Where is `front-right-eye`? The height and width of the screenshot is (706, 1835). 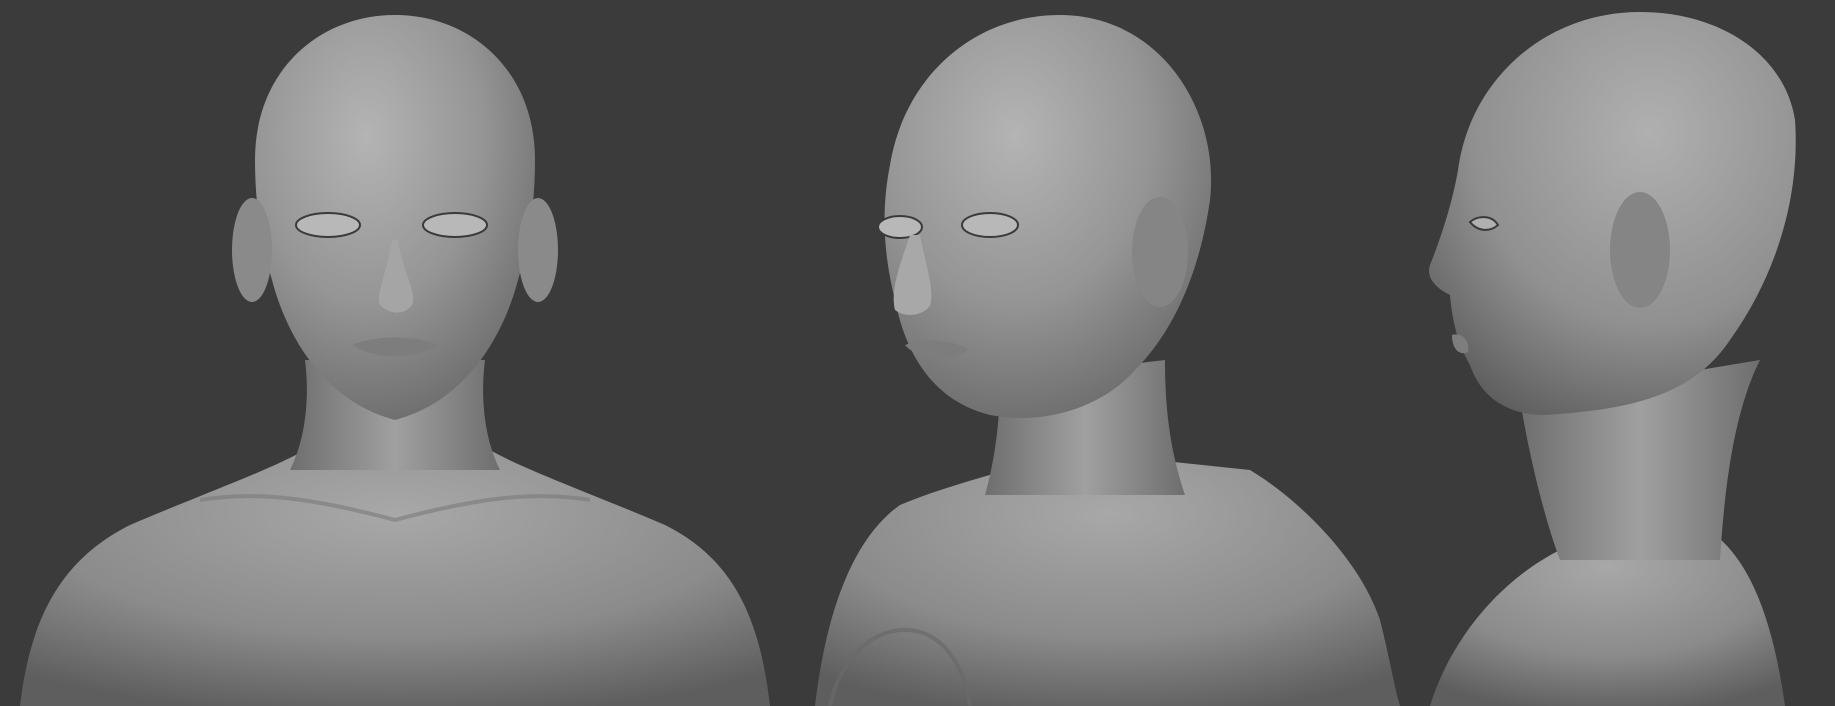 front-right-eye is located at coordinates (455, 225).